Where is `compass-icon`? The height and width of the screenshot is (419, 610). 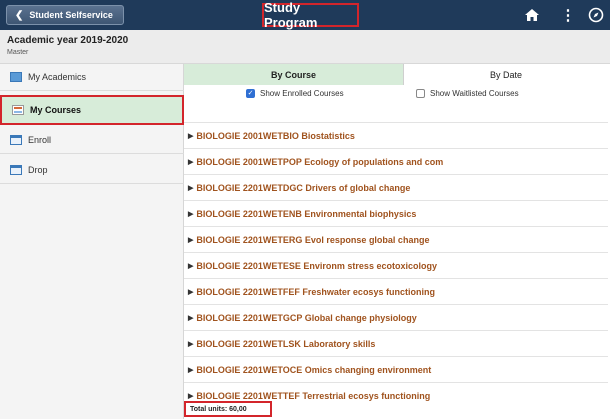
compass-icon is located at coordinates (596, 15).